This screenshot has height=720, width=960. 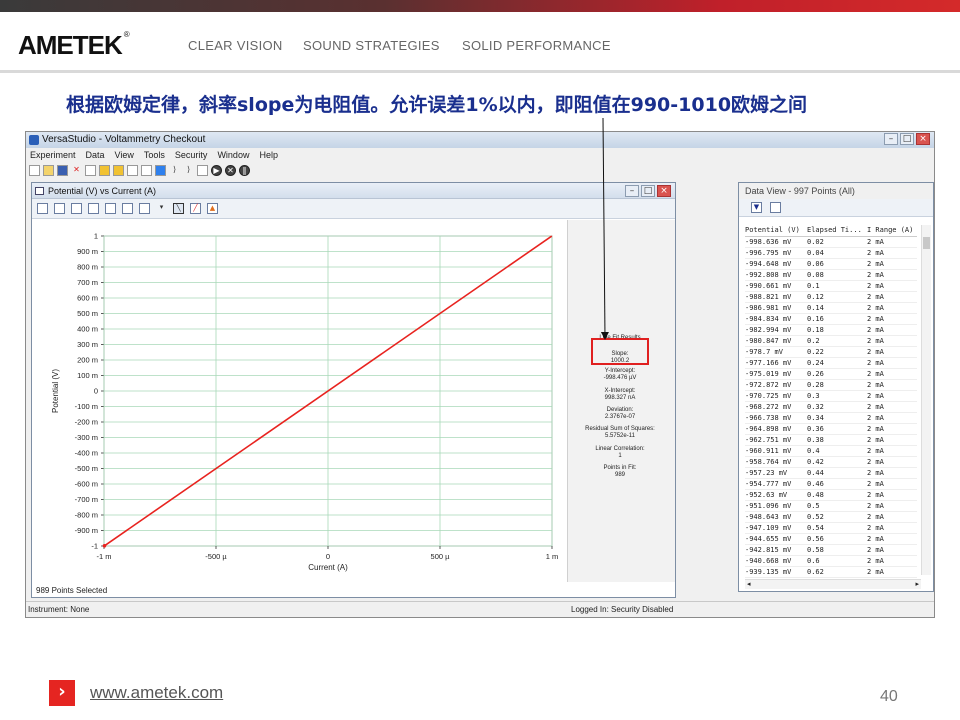 What do you see at coordinates (664, 191) in the screenshot?
I see `plot-close-button: ×` at bounding box center [664, 191].